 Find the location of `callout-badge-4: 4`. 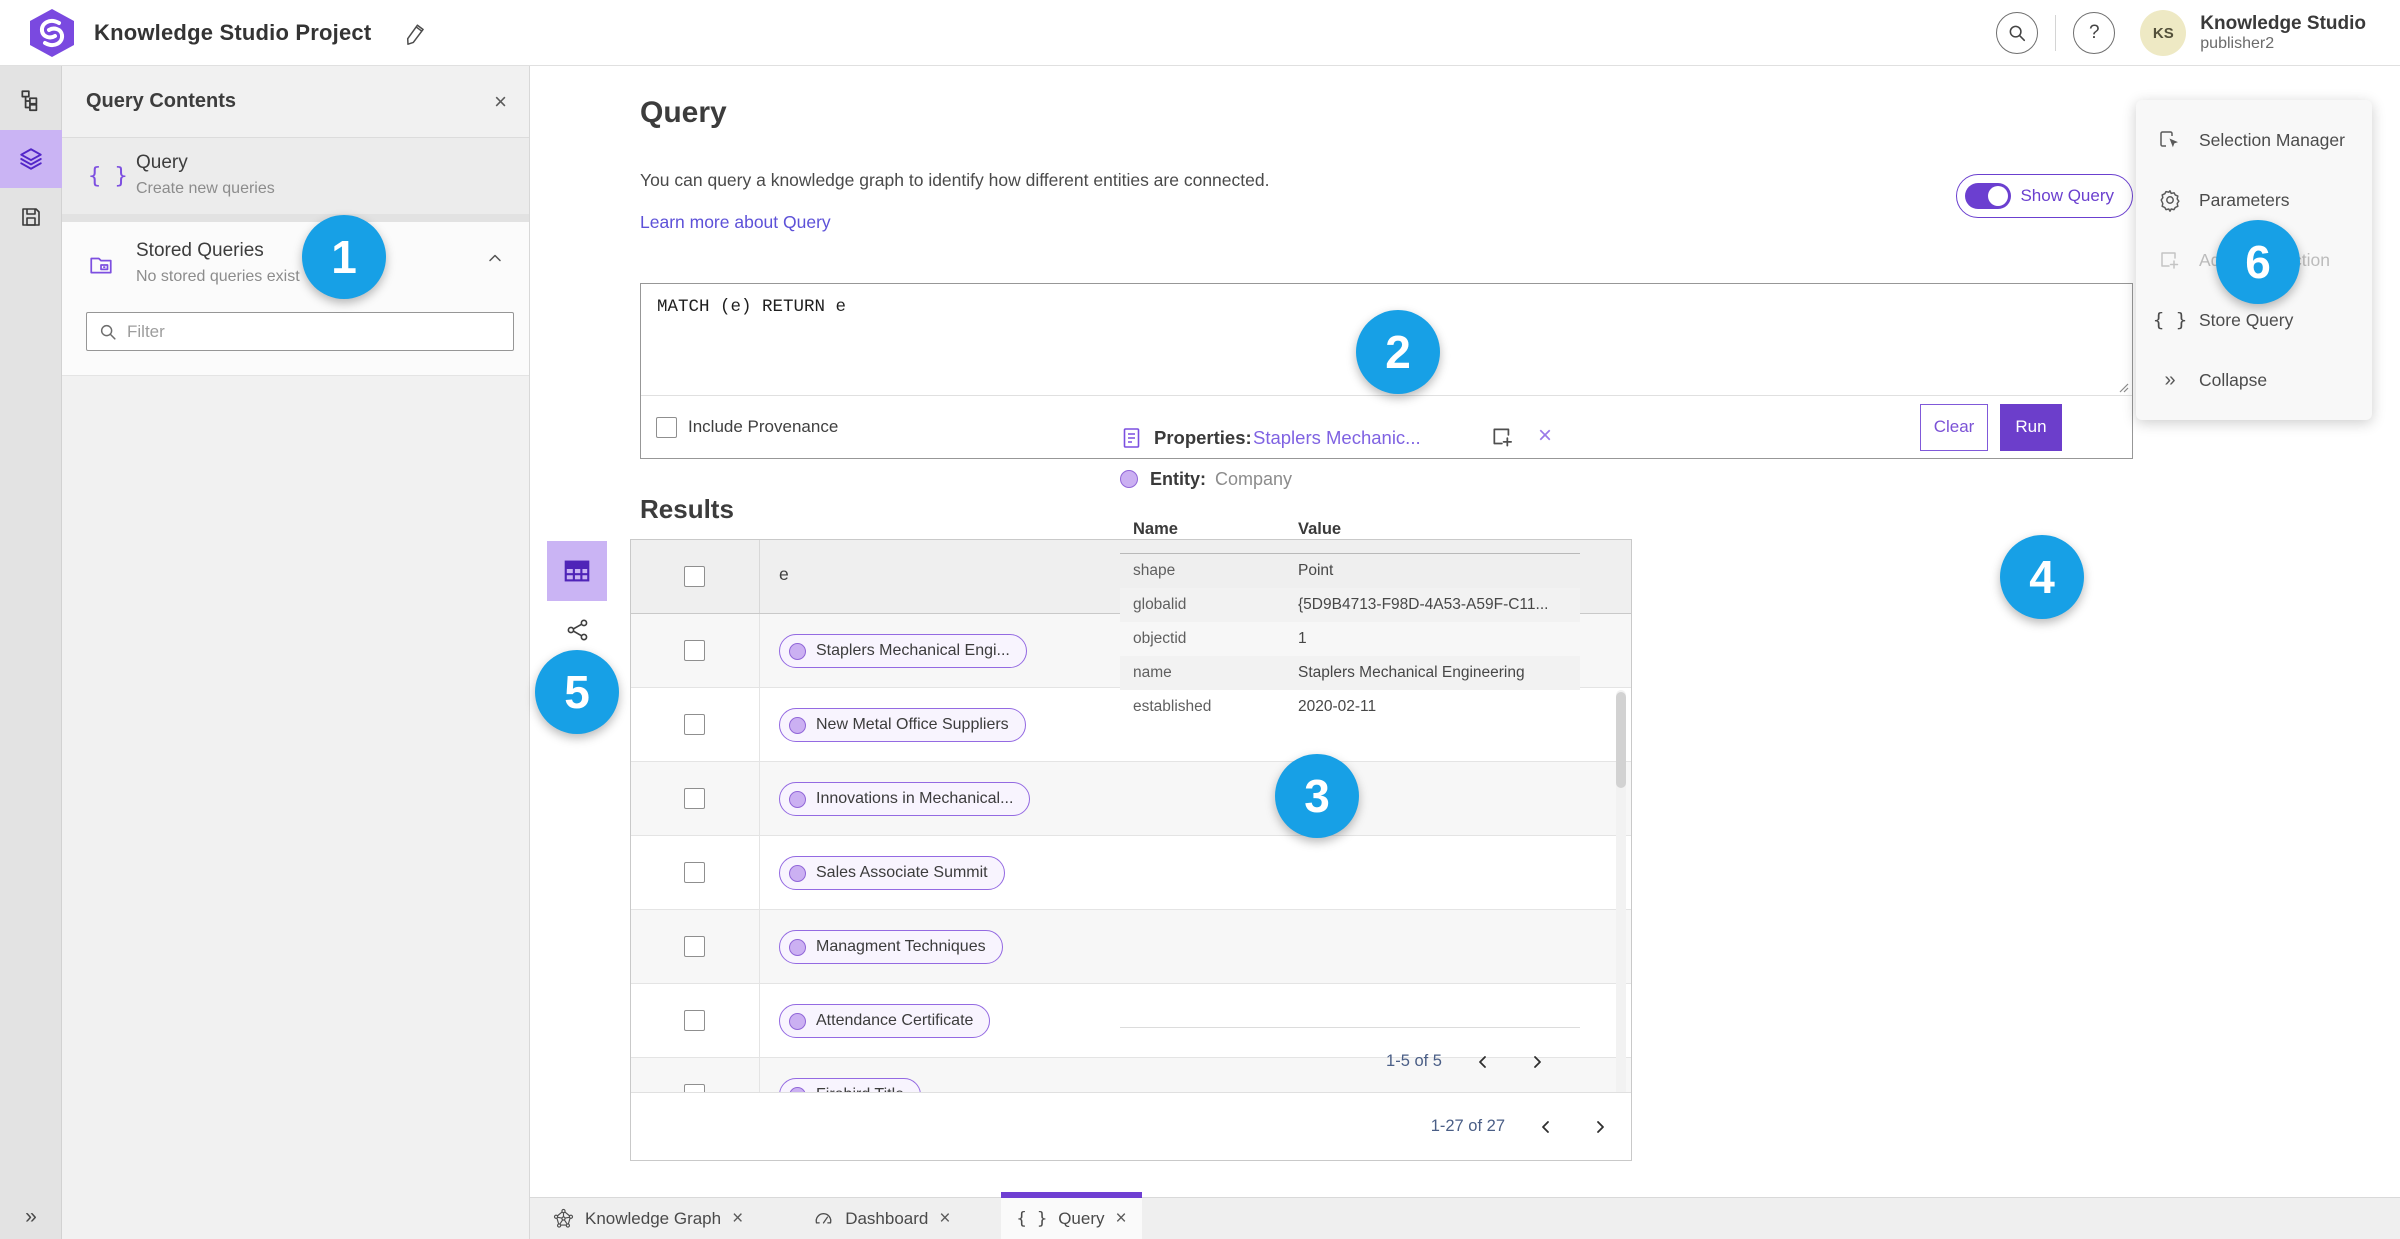

callout-badge-4: 4 is located at coordinates (2042, 577).